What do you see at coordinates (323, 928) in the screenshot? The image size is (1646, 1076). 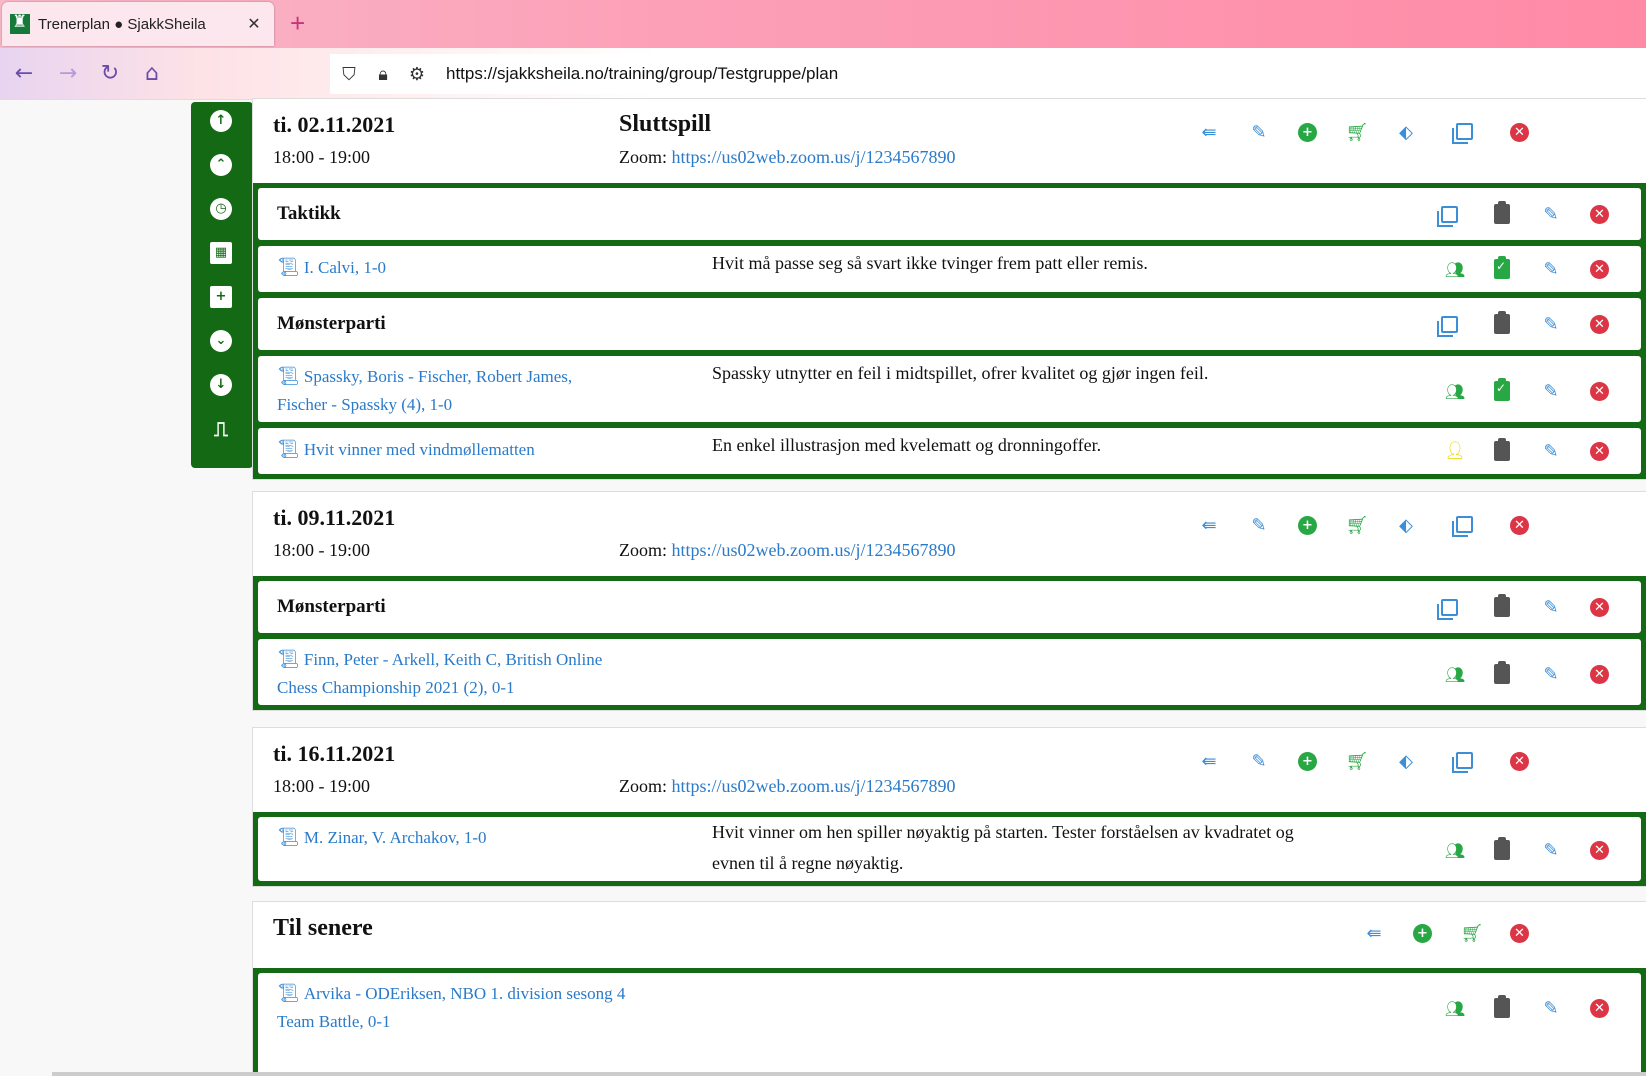 I see `later-title: Til senere` at bounding box center [323, 928].